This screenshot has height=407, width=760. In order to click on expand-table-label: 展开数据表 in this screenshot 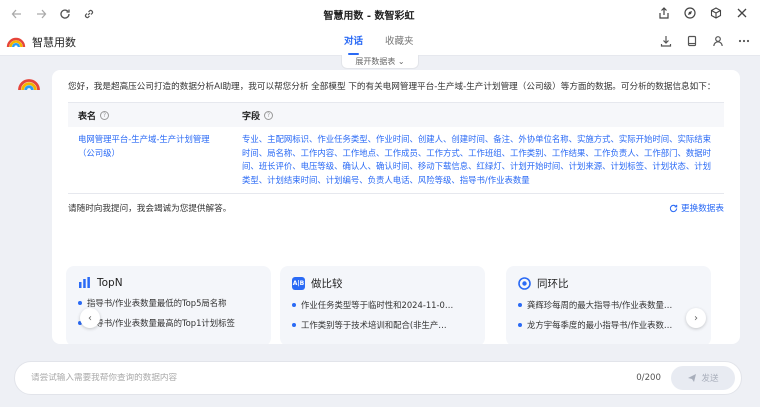, I will do `click(375, 61)`.